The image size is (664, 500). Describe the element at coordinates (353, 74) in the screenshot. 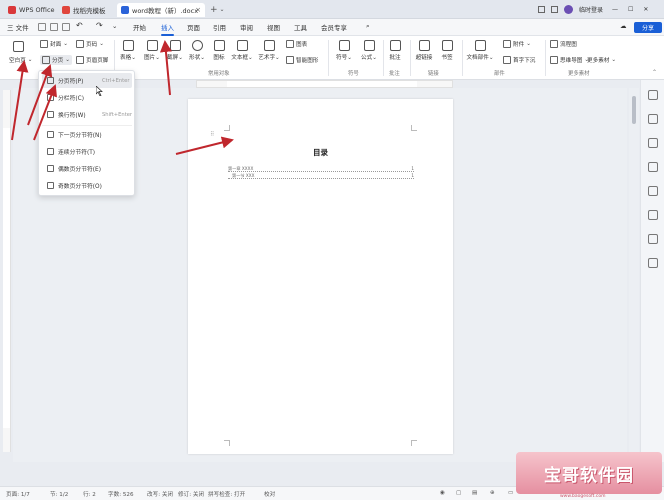

I see `group-symbol: 符号` at that location.